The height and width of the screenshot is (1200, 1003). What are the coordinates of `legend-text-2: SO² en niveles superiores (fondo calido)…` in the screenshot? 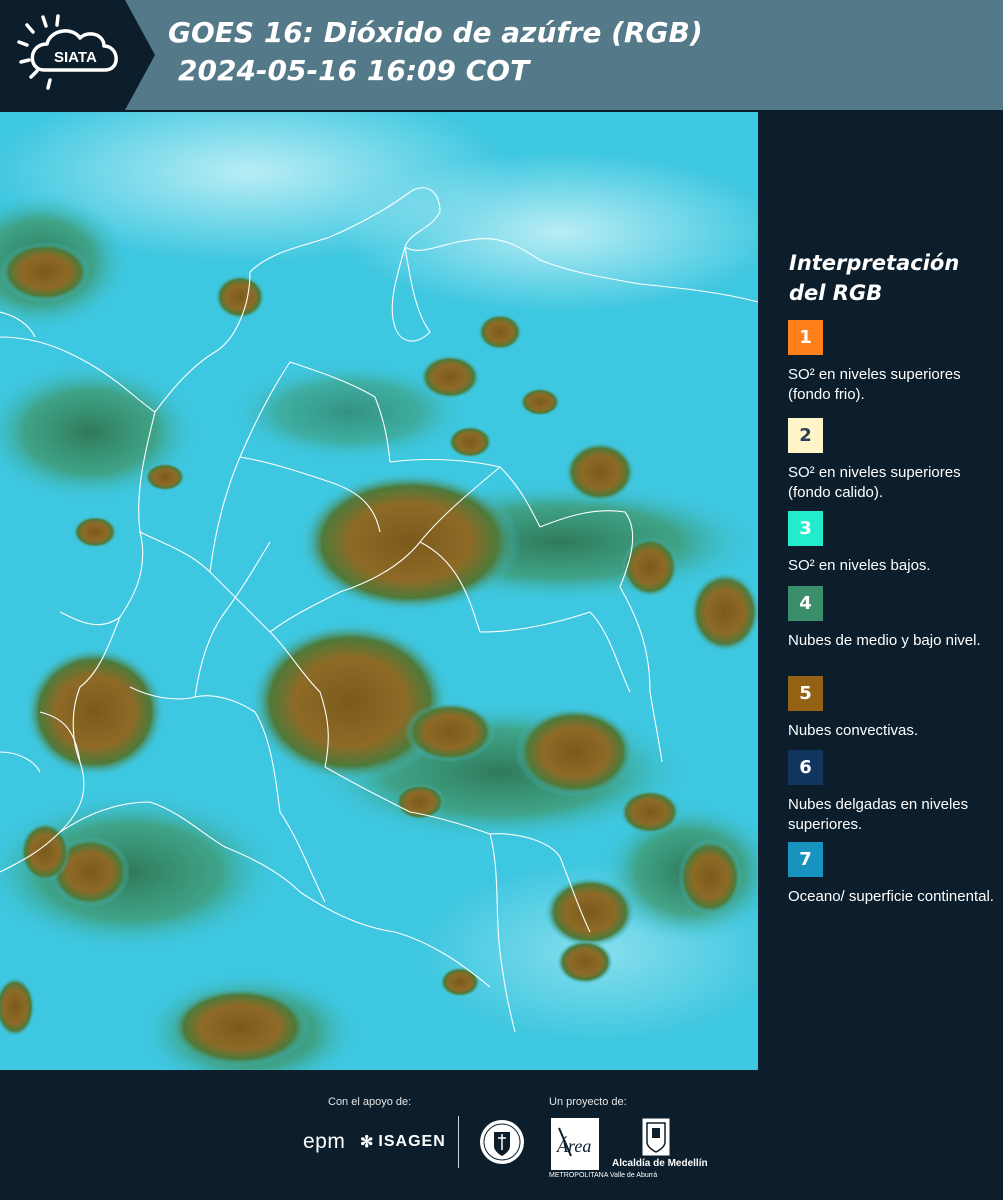 It's located at (874, 482).